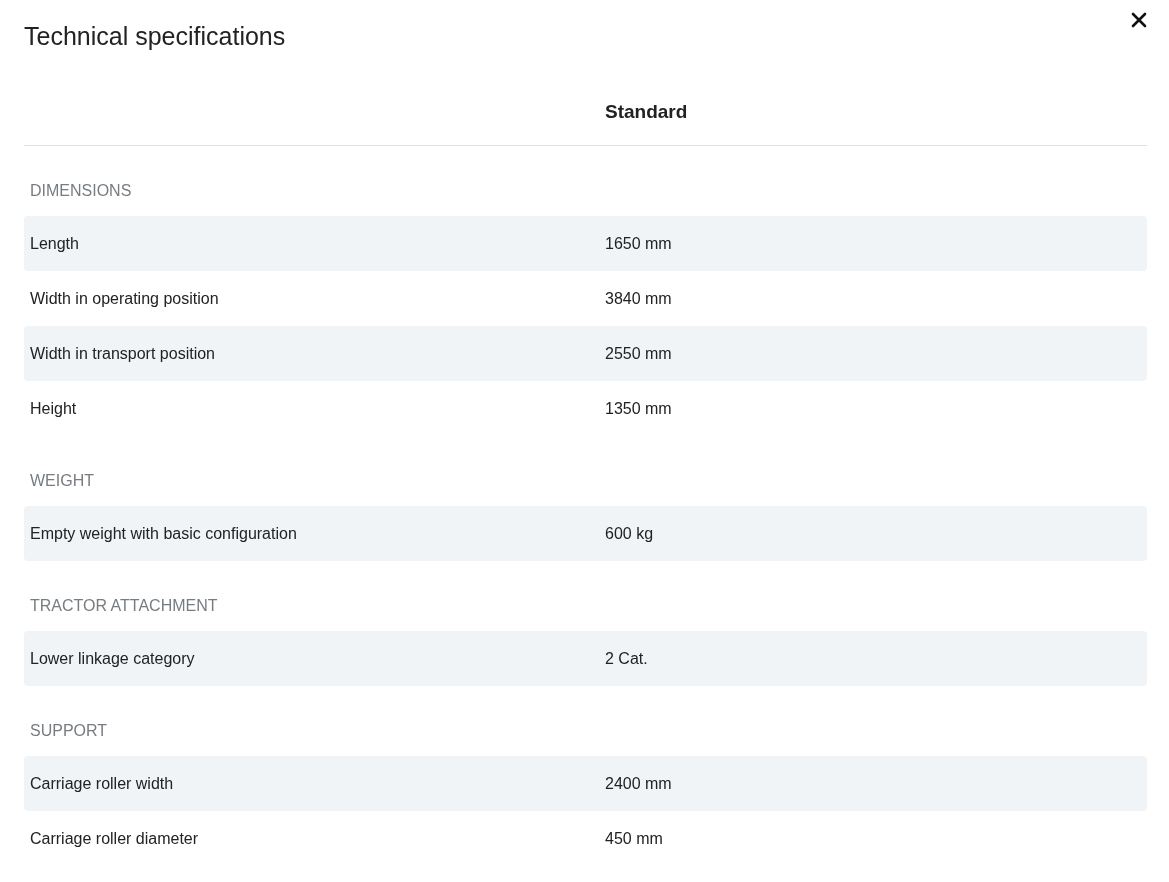 Image resolution: width=1169 pixels, height=882 pixels. I want to click on spec-label: Carriage roller width, so click(102, 783).